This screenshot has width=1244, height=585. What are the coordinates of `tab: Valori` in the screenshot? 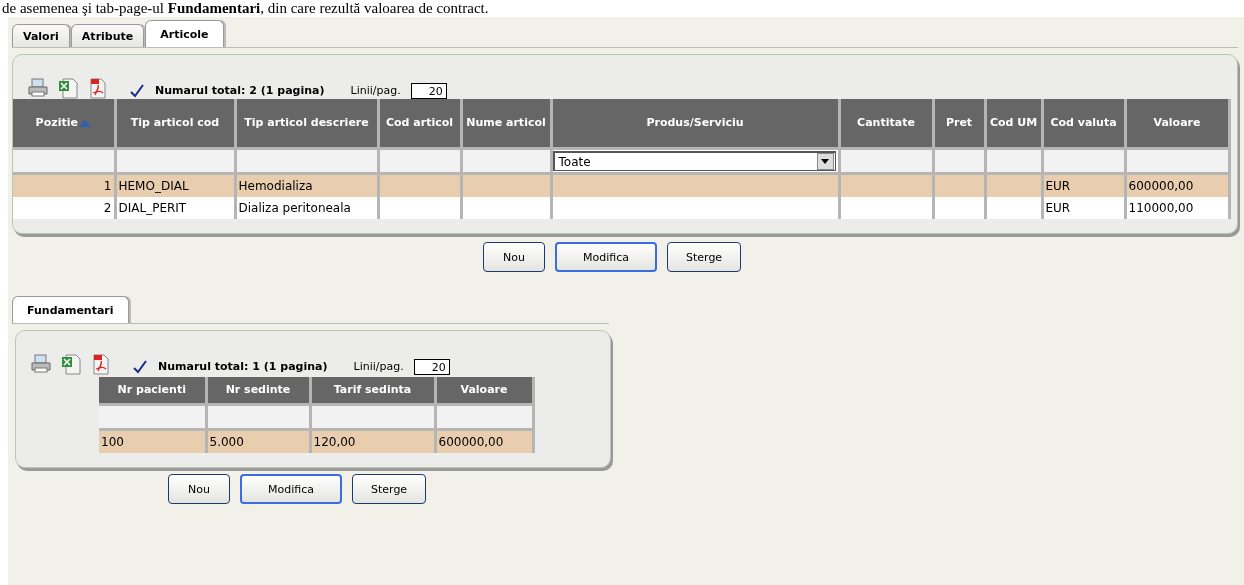 It's located at (41, 35).